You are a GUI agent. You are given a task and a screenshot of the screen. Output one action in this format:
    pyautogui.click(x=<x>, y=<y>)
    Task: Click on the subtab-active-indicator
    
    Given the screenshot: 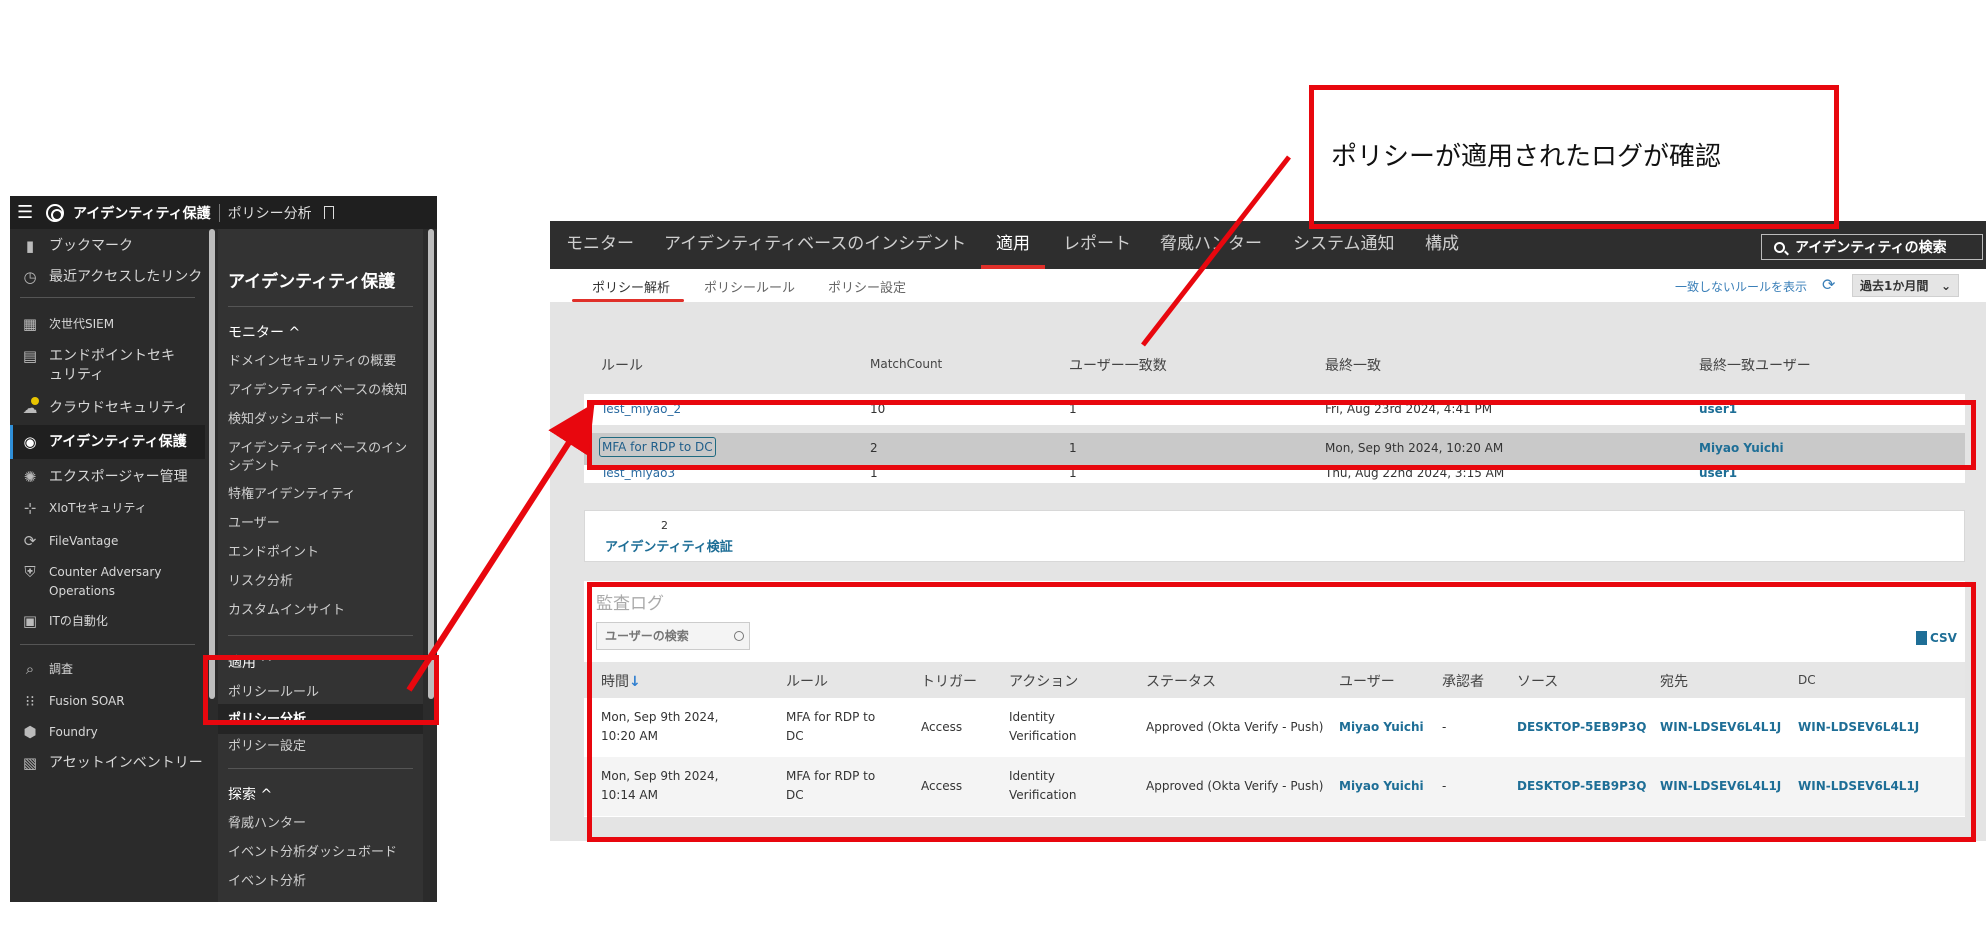 What is the action you would take?
    pyautogui.click(x=628, y=300)
    